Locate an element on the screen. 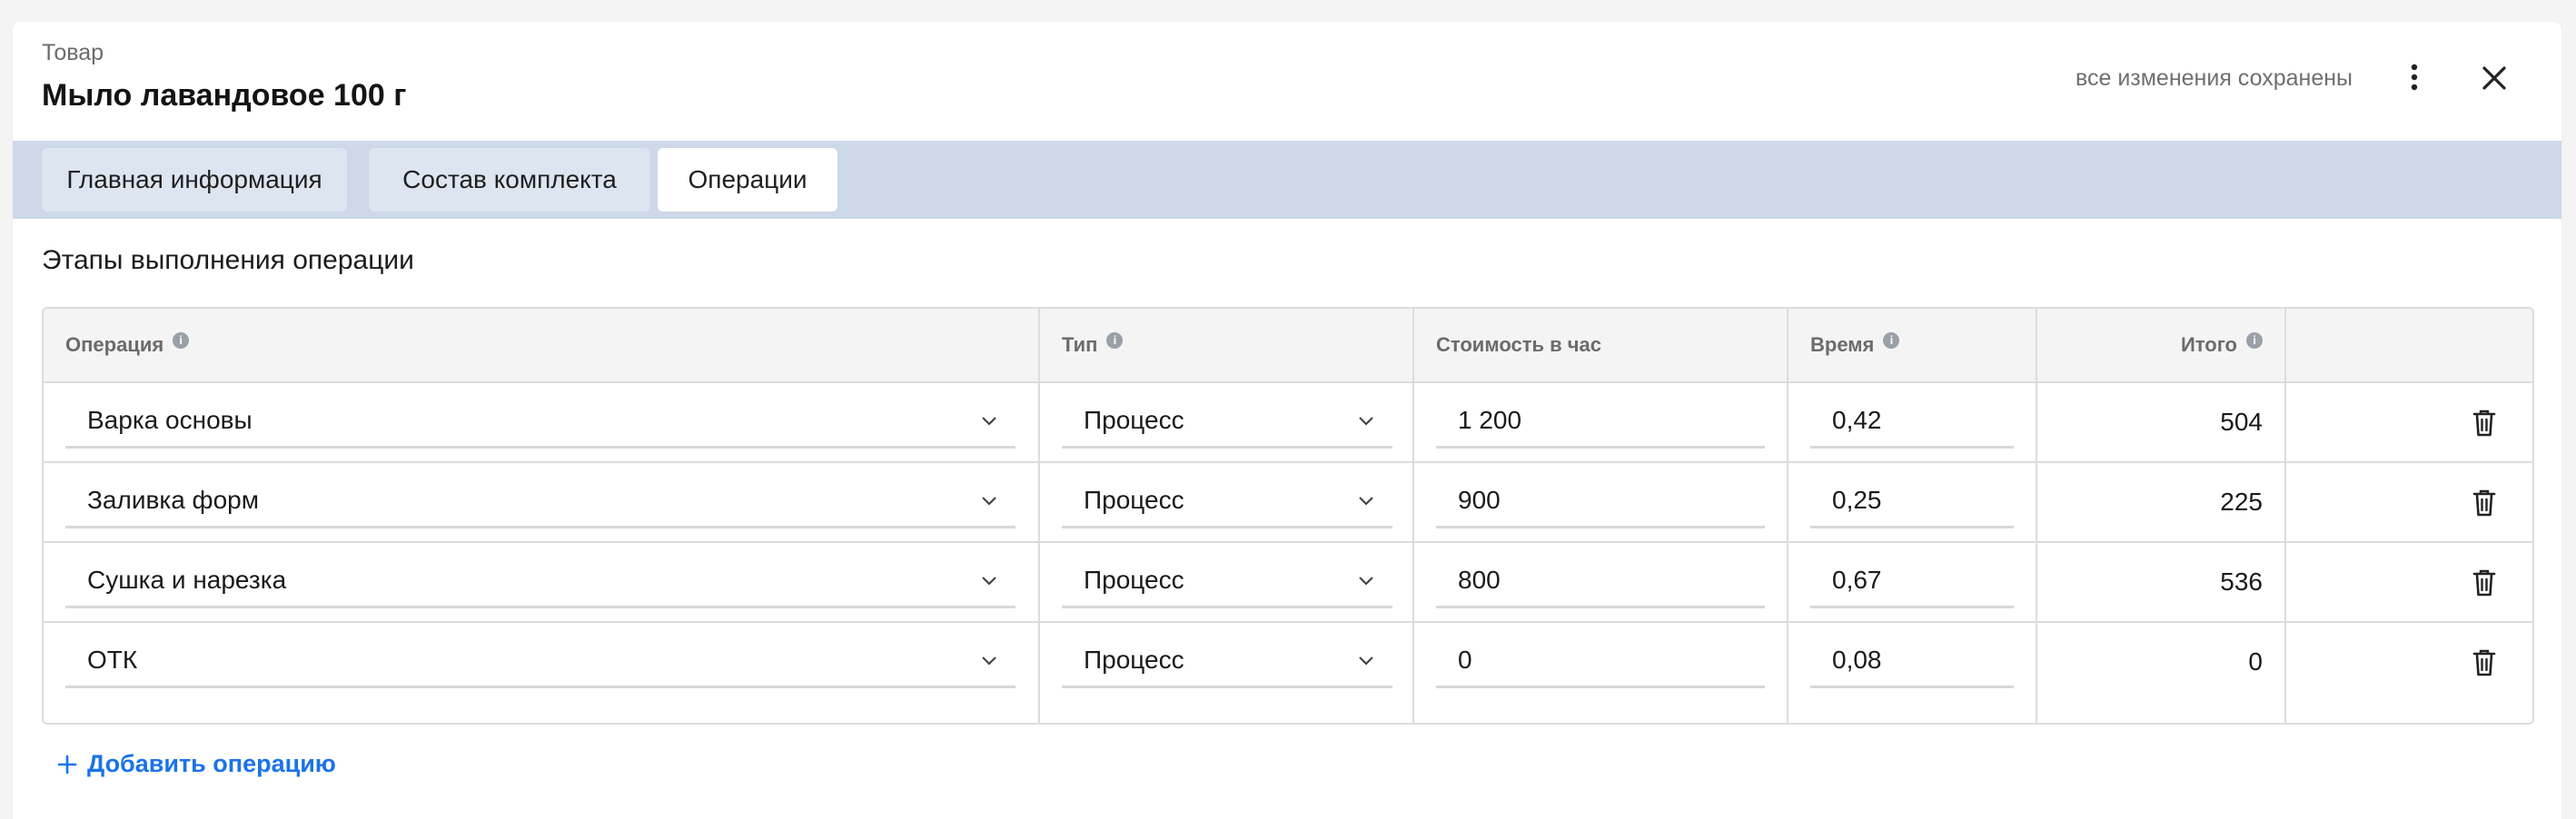 The height and width of the screenshot is (819, 2576). table-row: Сушка и нарезка Процесс 800 0,67 536 is located at coordinates (1288, 583).